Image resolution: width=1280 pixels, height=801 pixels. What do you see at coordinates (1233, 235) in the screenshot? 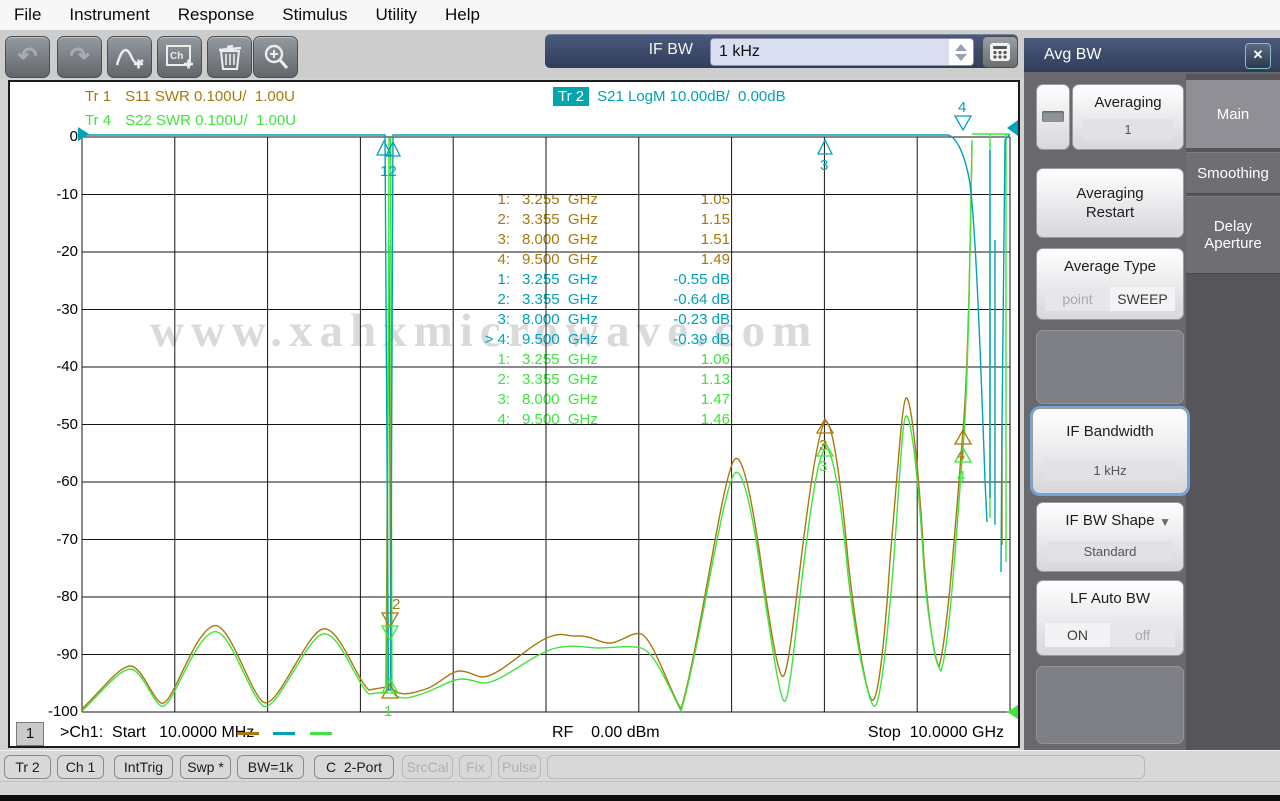
I see `tab-delay-aperture: Delay Aperture` at bounding box center [1233, 235].